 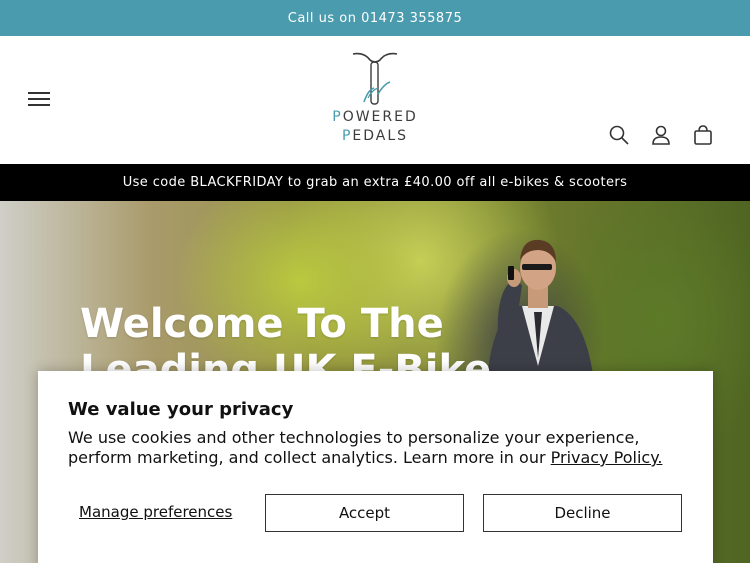 I want to click on search-icon, so click(x=619, y=135).